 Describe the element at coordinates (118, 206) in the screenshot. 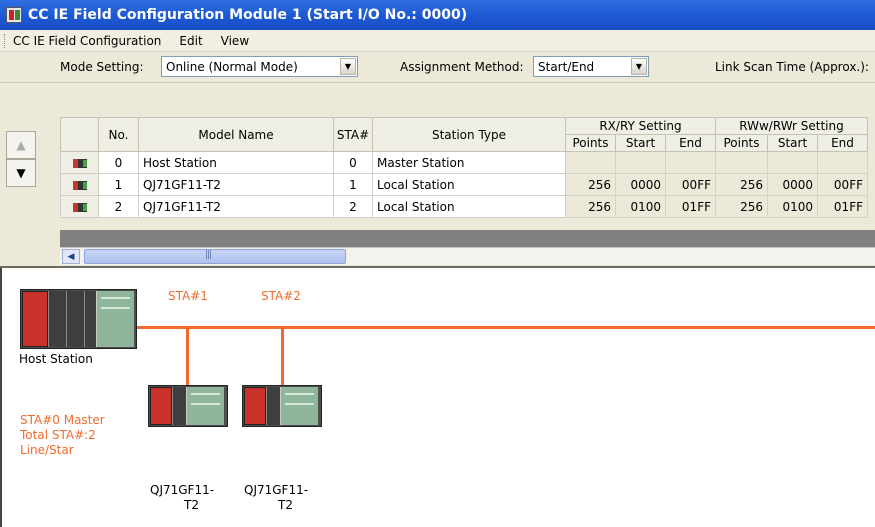

I see `cell-no: 2` at that location.